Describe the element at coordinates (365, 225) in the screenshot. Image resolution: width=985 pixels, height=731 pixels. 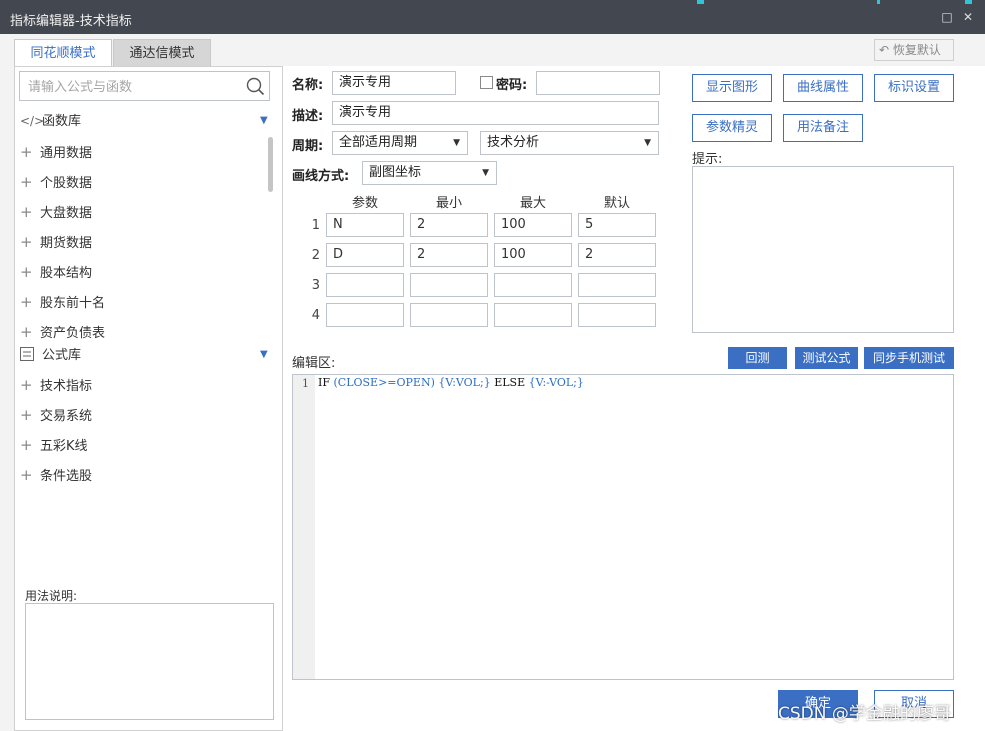
I see `param-name-cell: N` at that location.